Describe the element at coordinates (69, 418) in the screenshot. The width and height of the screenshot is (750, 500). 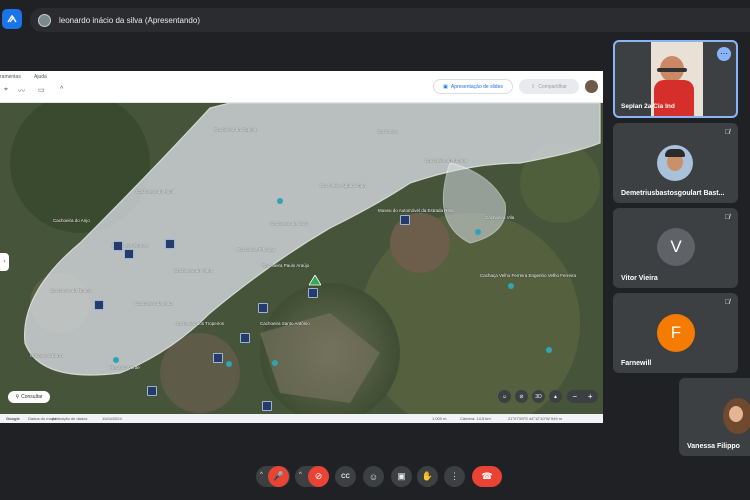
I see `attribution-link: Atribuição de dados` at that location.